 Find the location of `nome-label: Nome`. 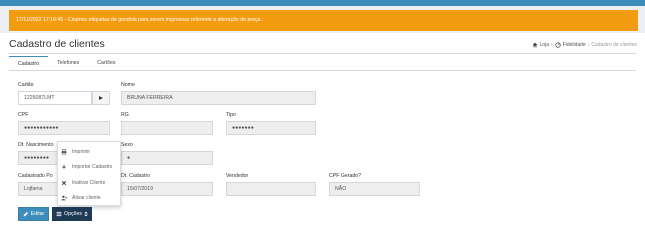

nome-label: Nome is located at coordinates (128, 85).